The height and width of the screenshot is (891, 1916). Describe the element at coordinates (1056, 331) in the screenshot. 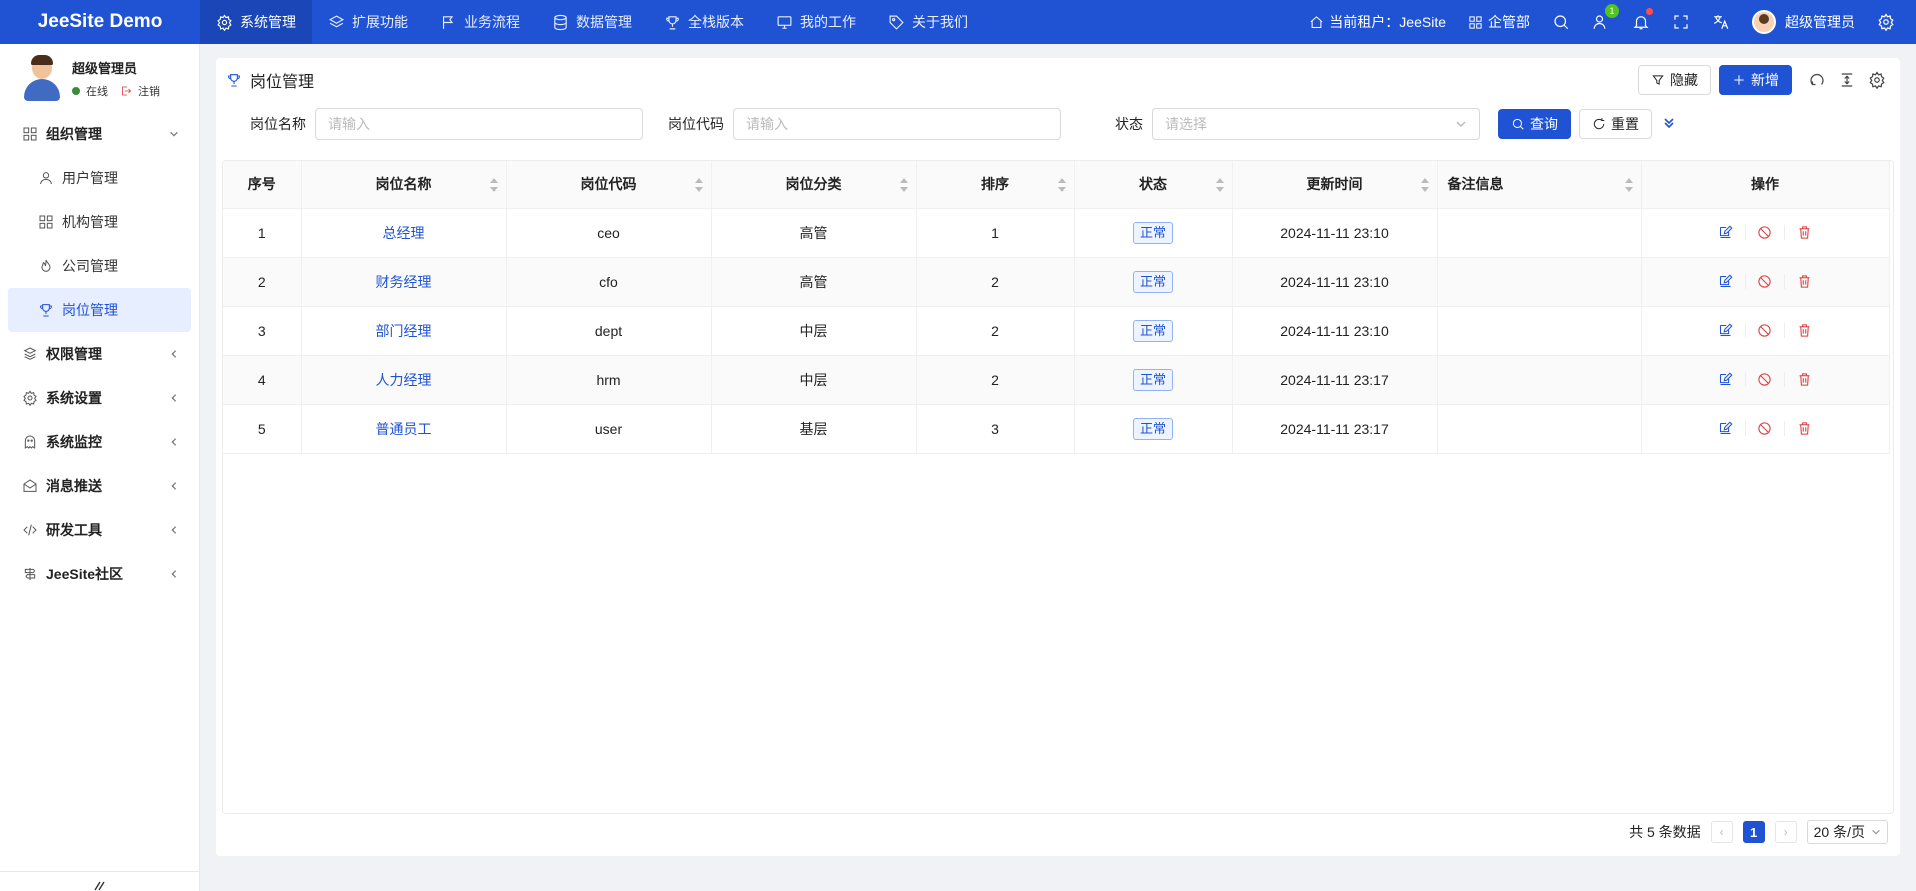

I see `table-row: 3 部门经理 dept 中层 2 正常 2024-11-11 23:10` at that location.